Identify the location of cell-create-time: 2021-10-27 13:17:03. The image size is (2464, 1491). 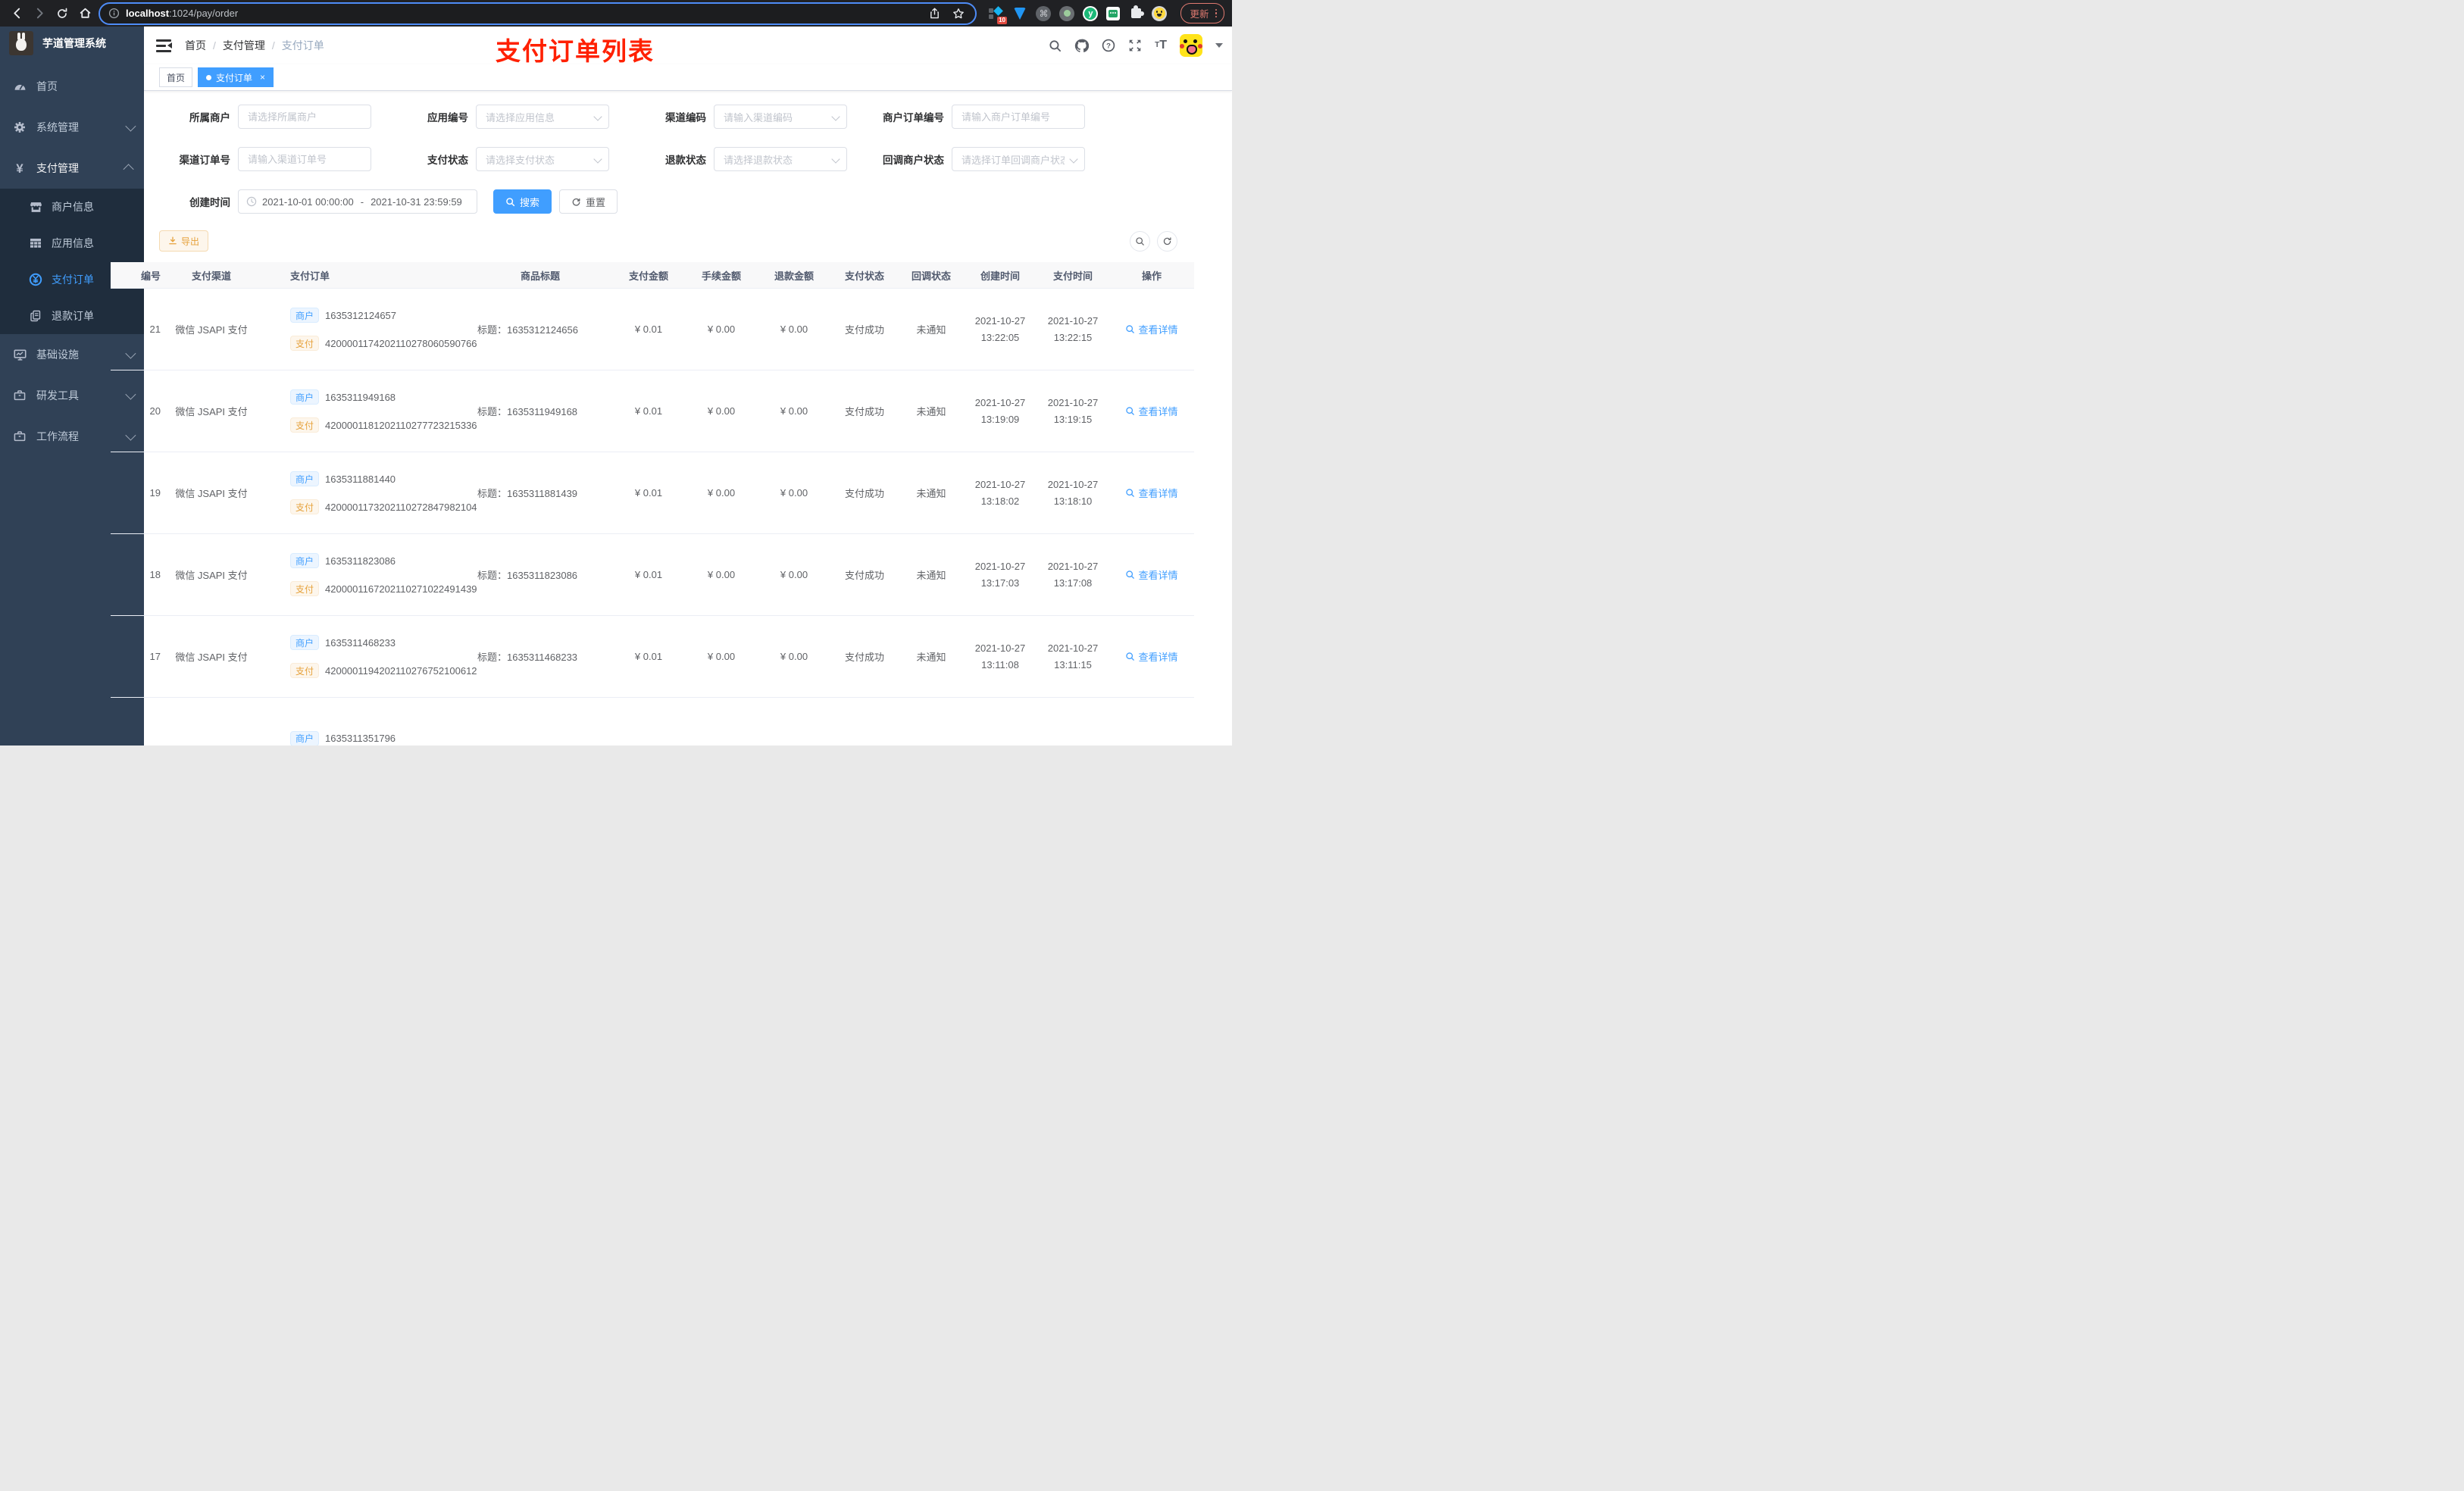
(1000, 574).